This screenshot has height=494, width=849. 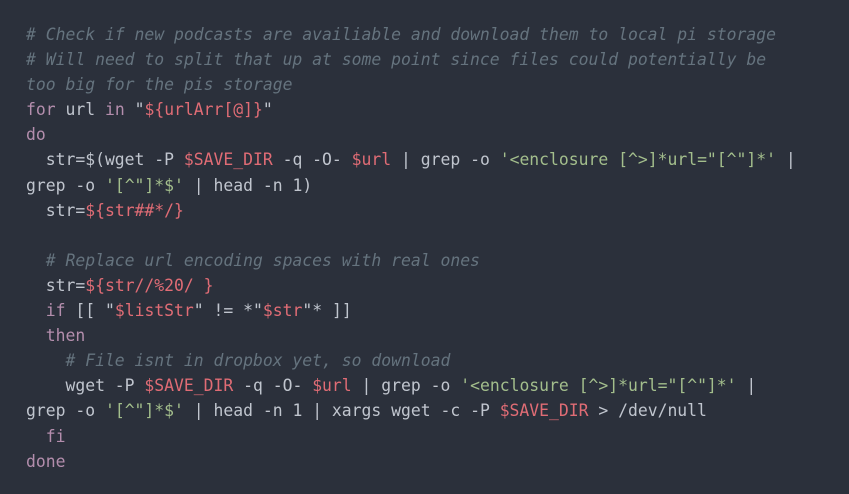 I want to click on code-text: > /dev/null, so click(x=647, y=411).